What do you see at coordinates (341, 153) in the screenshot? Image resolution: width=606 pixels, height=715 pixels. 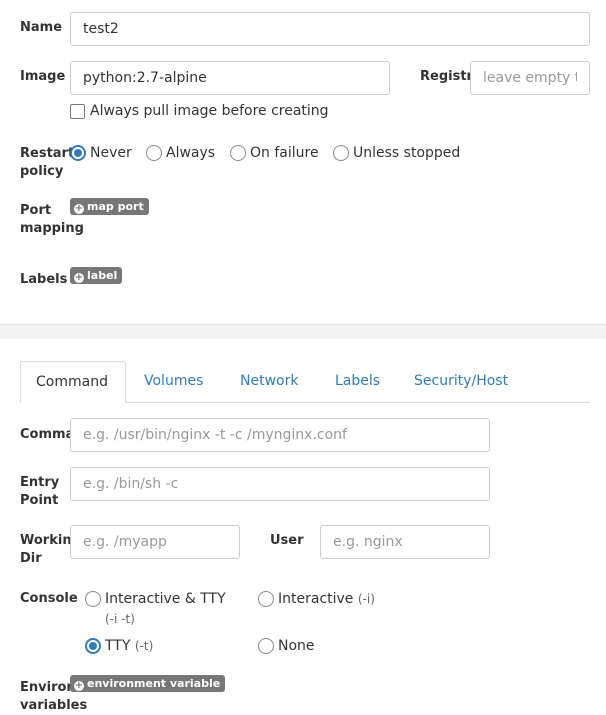 I see `restart-unless-stopped-radio` at bounding box center [341, 153].